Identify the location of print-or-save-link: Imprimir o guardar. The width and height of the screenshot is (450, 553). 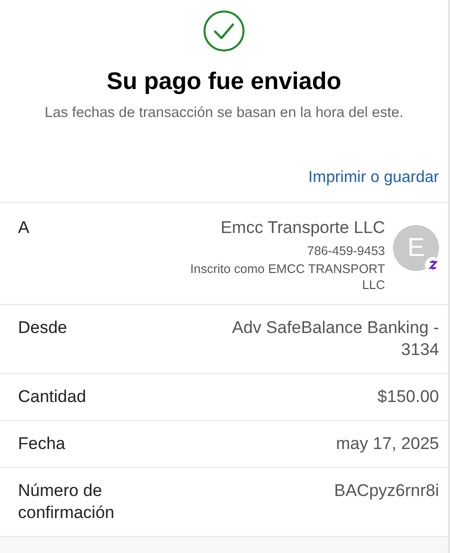
(373, 178).